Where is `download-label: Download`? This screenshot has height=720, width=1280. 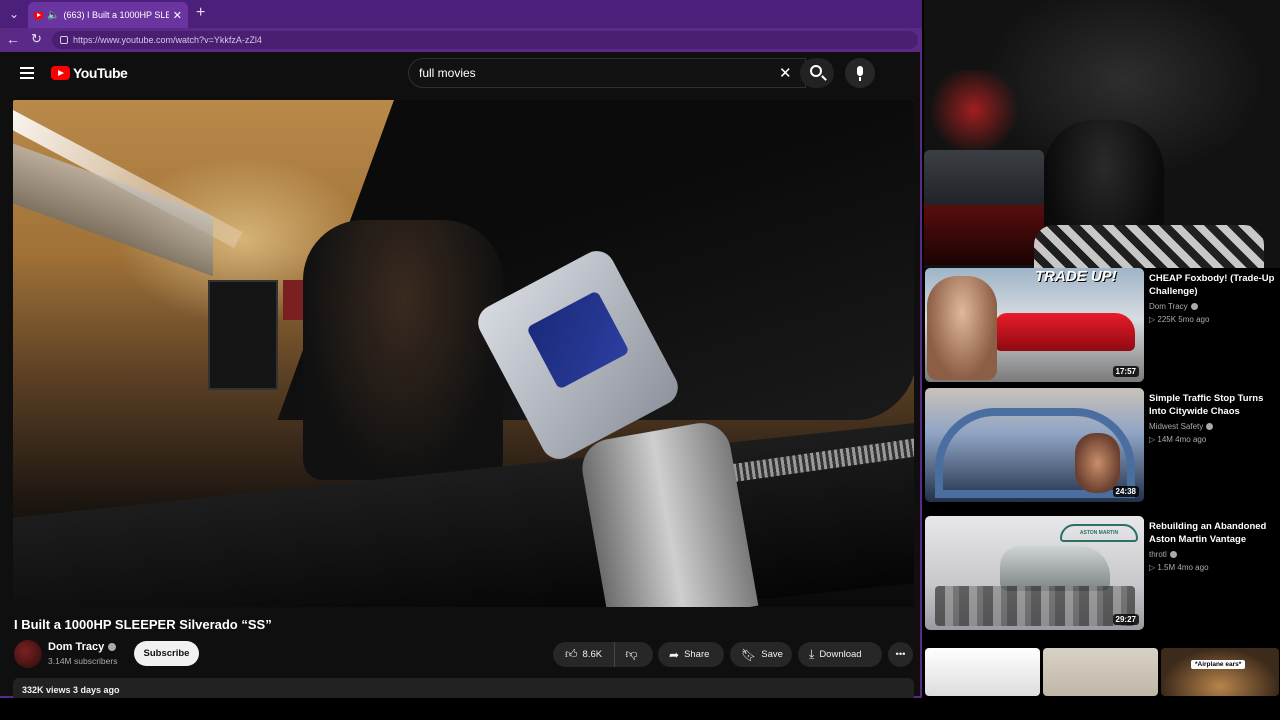 download-label: Download is located at coordinates (840, 654).